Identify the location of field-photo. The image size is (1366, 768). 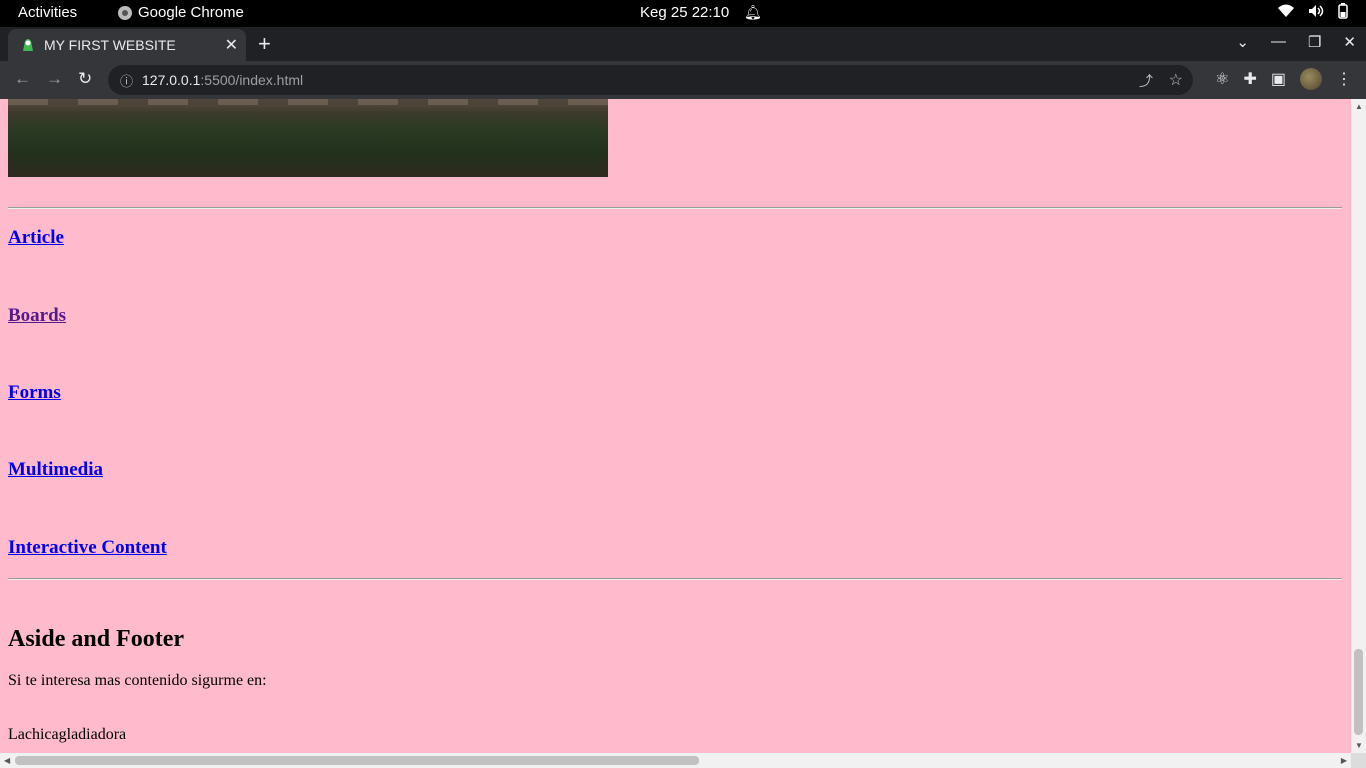
(308, 138).